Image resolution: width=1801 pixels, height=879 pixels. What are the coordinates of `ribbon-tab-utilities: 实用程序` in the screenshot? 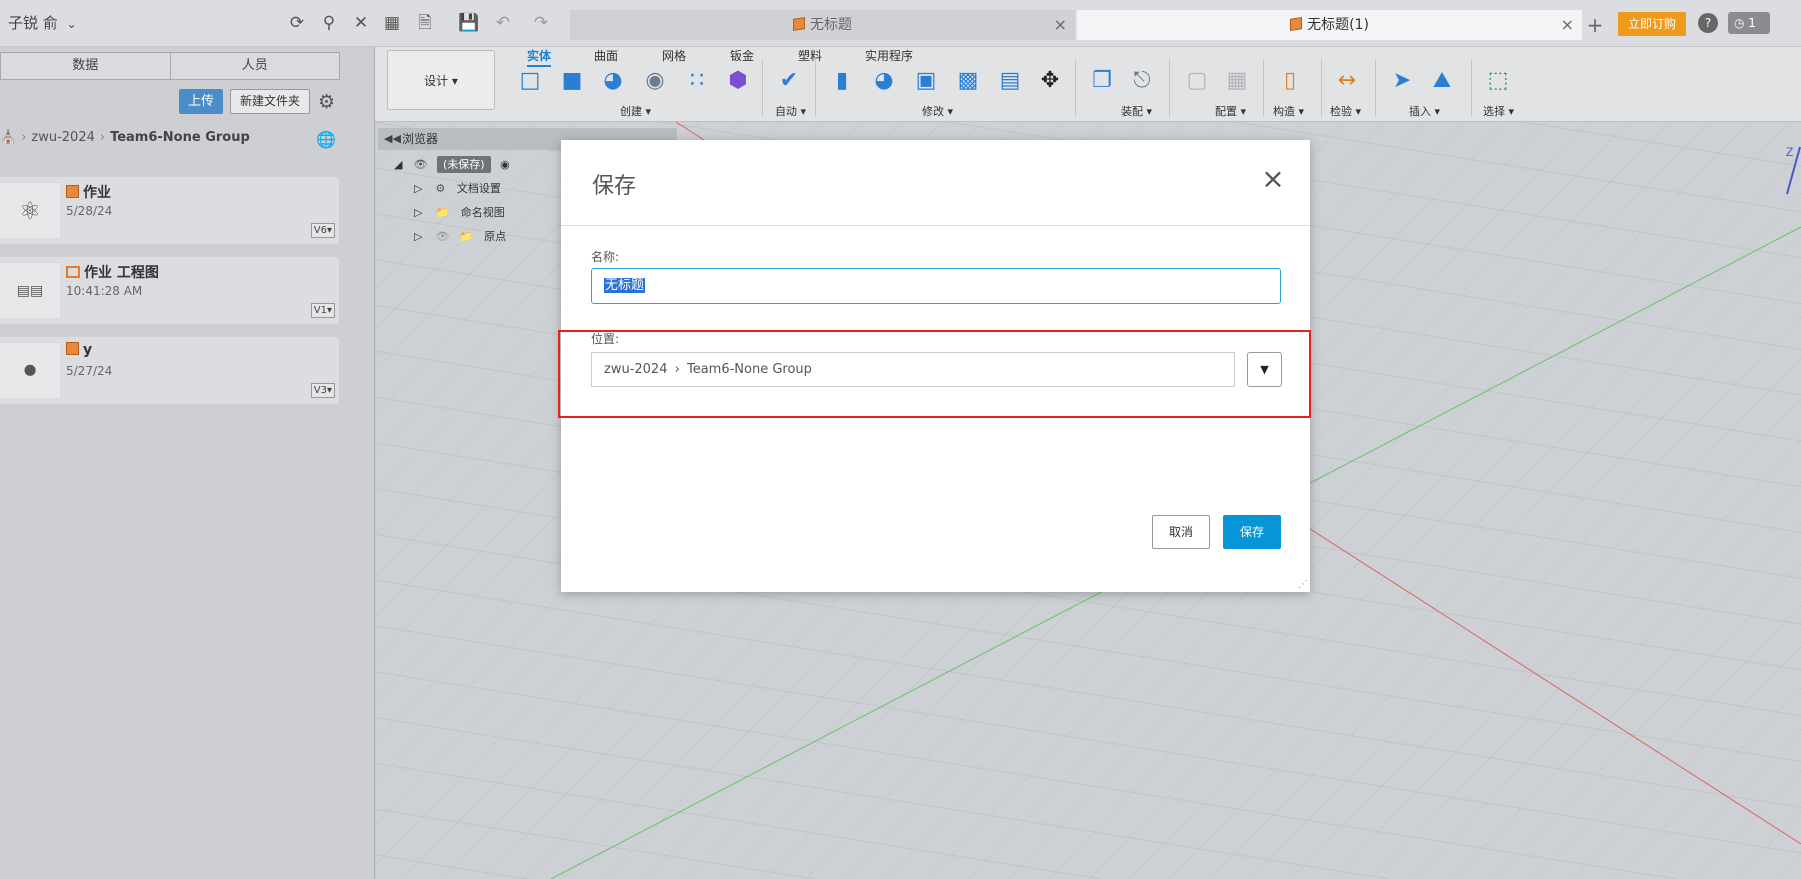 It's located at (889, 55).